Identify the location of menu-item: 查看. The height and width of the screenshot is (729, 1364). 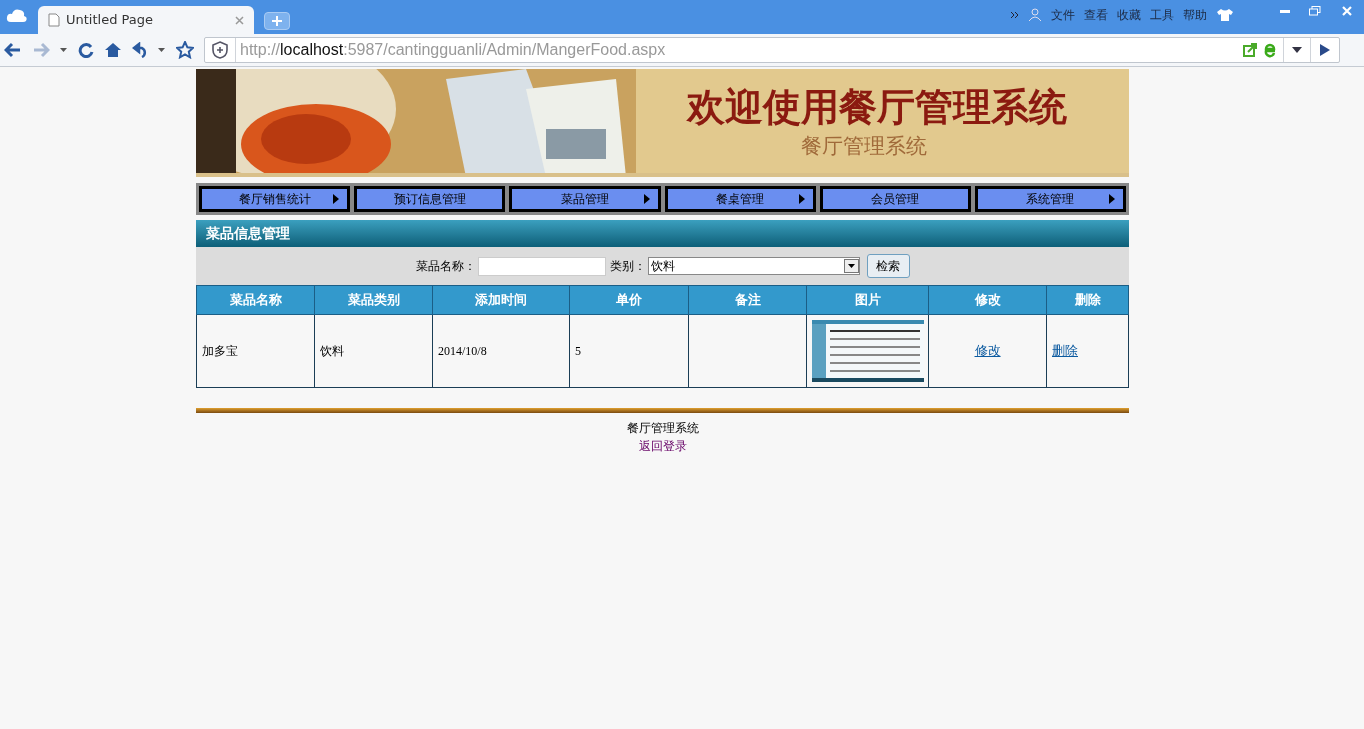
(1096, 15).